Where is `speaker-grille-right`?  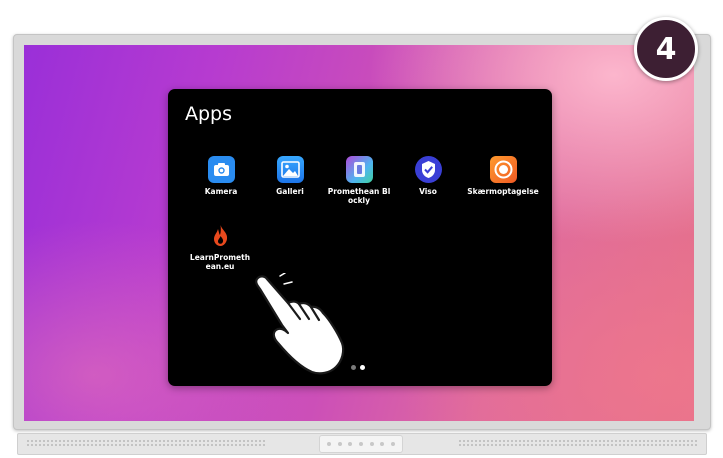
speaker-grille-right is located at coordinates (578, 443).